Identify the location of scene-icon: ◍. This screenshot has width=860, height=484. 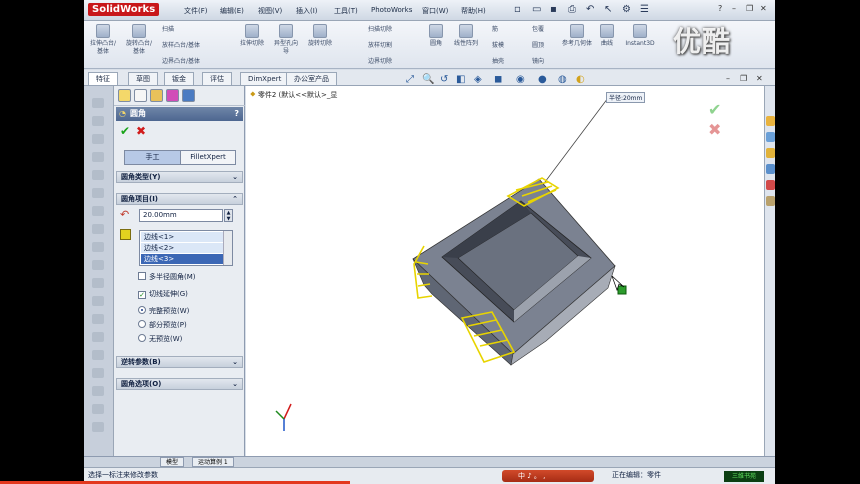
(562, 79).